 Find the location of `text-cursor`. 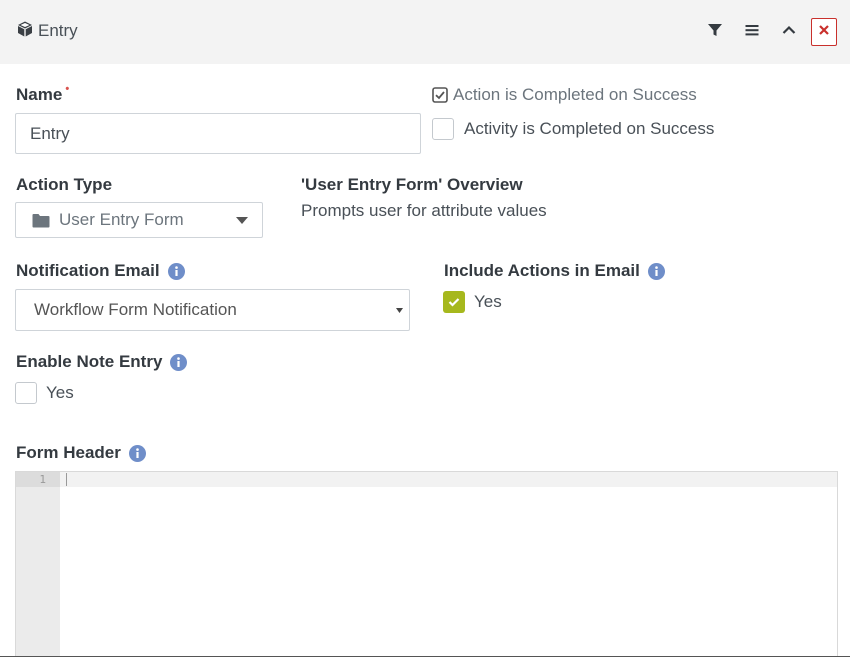

text-cursor is located at coordinates (66, 479).